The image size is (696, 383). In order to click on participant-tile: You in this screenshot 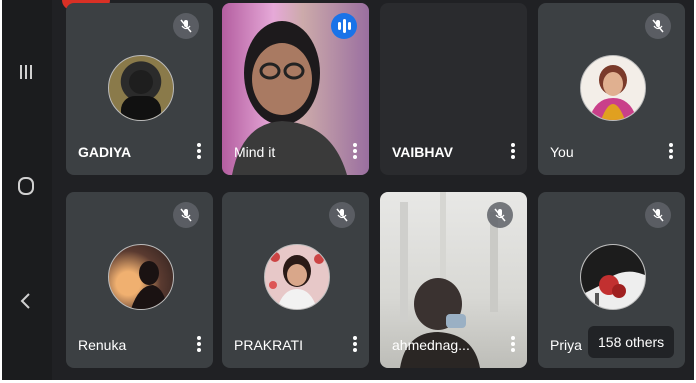, I will do `click(611, 89)`.